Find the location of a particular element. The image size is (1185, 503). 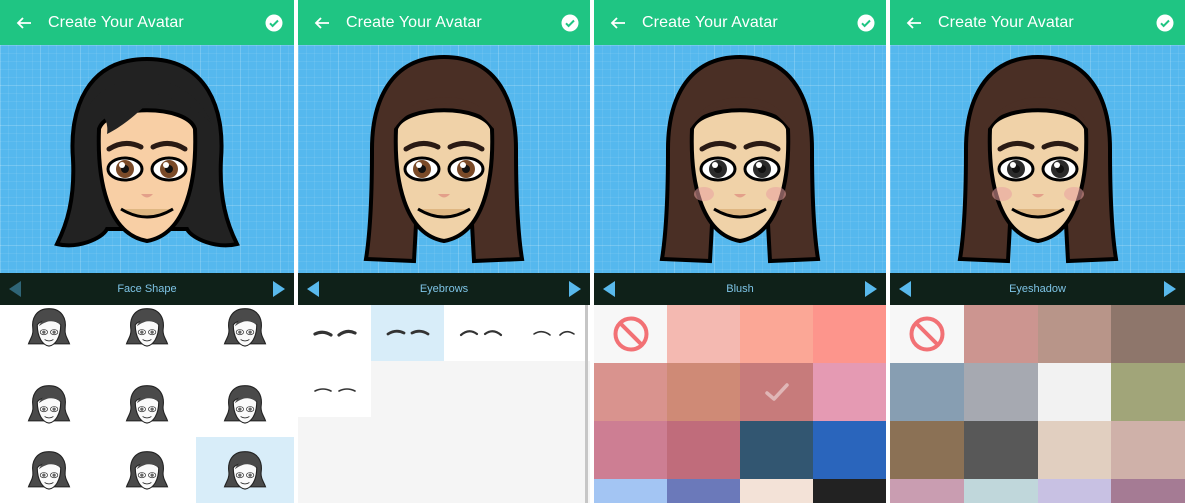

avatar-face is located at coordinates (147, 152).